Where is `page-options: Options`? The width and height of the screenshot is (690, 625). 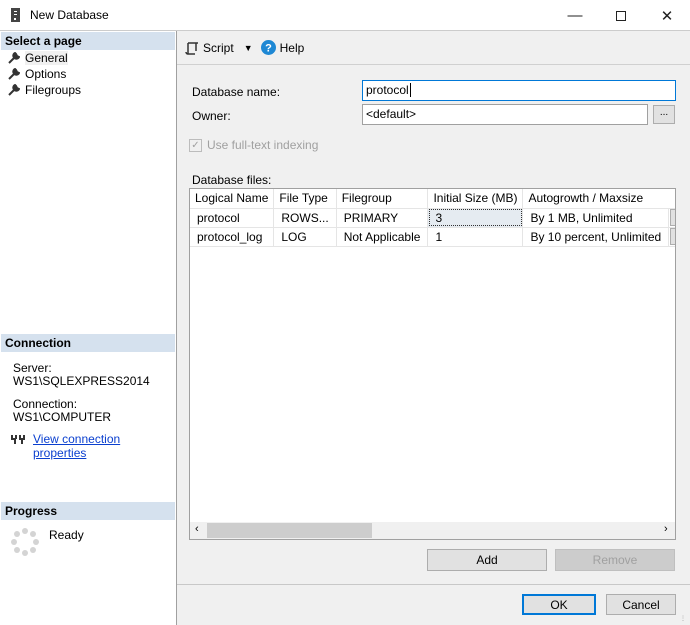
page-options: Options is located at coordinates (37, 74).